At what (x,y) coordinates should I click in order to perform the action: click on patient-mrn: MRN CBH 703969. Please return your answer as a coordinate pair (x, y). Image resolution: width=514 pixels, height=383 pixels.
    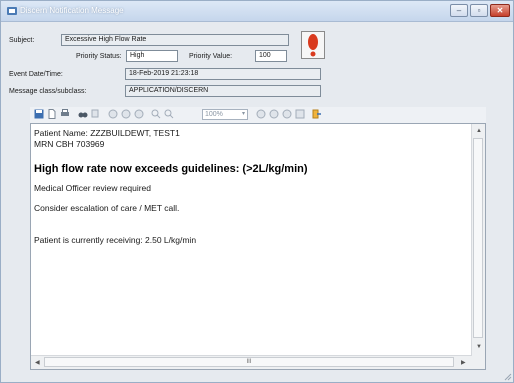
    Looking at the image, I should click on (69, 144).